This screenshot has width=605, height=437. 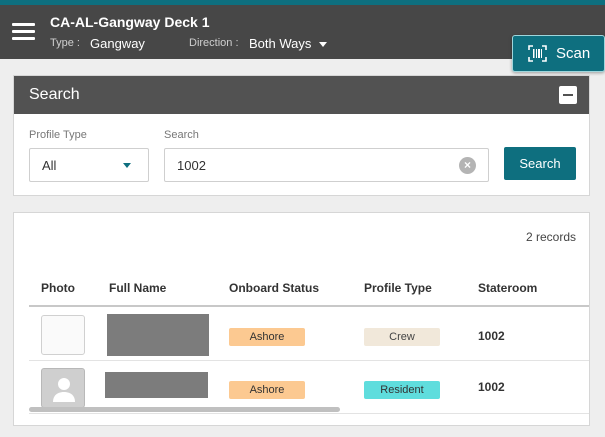 I want to click on search-input, so click(x=326, y=165).